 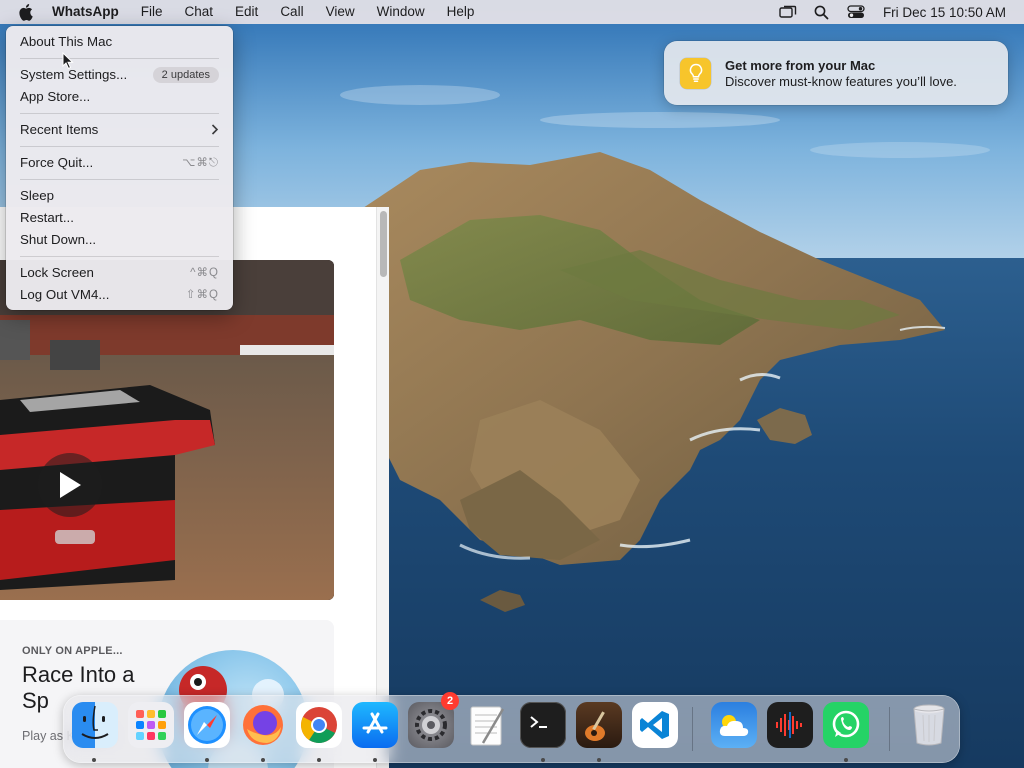 I want to click on scrollbar-thumb, so click(x=383, y=244).